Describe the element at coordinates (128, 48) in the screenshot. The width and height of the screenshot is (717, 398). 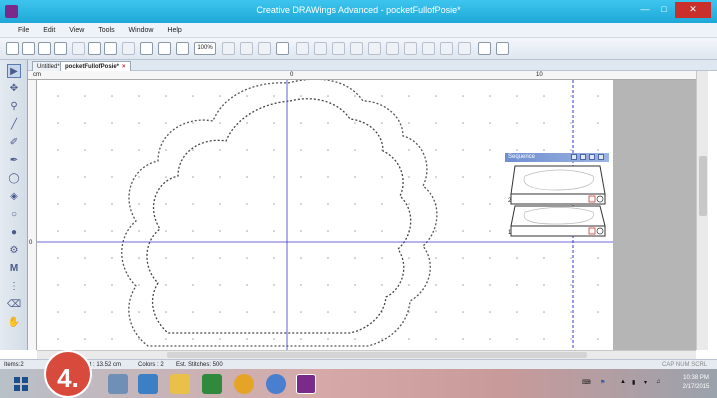
I see `redo-icon` at that location.